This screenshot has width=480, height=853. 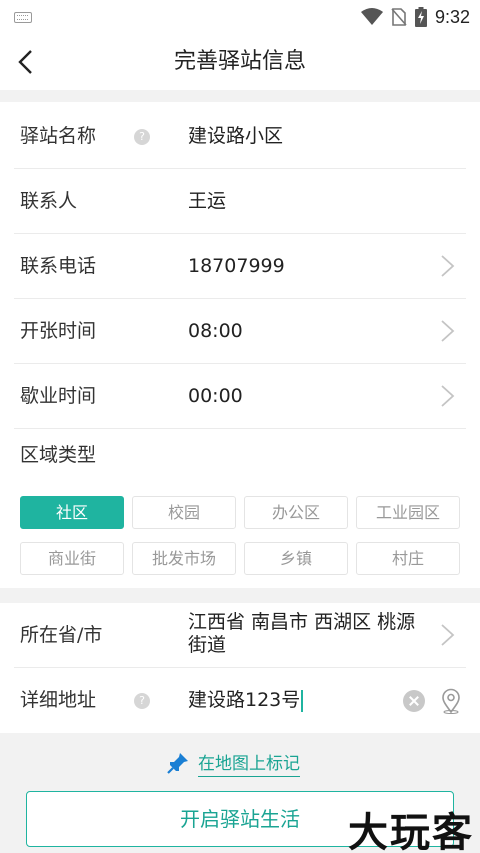 I want to click on province-city-value: 江西省 南昌市 西湖区 桃源街道, so click(x=308, y=634).